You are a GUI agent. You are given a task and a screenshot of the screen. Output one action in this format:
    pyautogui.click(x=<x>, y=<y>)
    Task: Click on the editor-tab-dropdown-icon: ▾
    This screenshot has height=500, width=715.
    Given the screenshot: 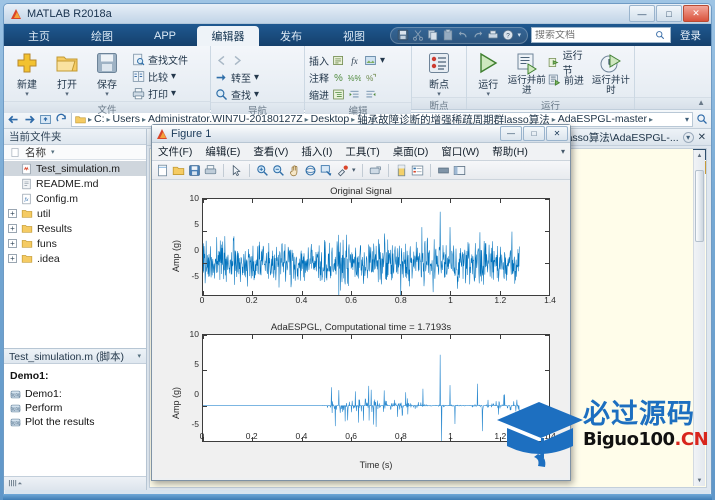 What is the action you would take?
    pyautogui.click(x=688, y=137)
    